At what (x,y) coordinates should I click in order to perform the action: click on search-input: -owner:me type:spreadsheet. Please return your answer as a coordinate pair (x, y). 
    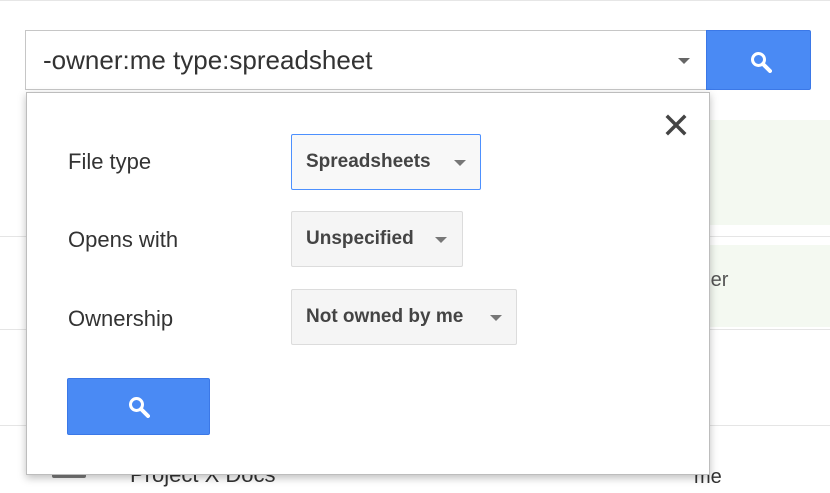
    Looking at the image, I should click on (365, 60).